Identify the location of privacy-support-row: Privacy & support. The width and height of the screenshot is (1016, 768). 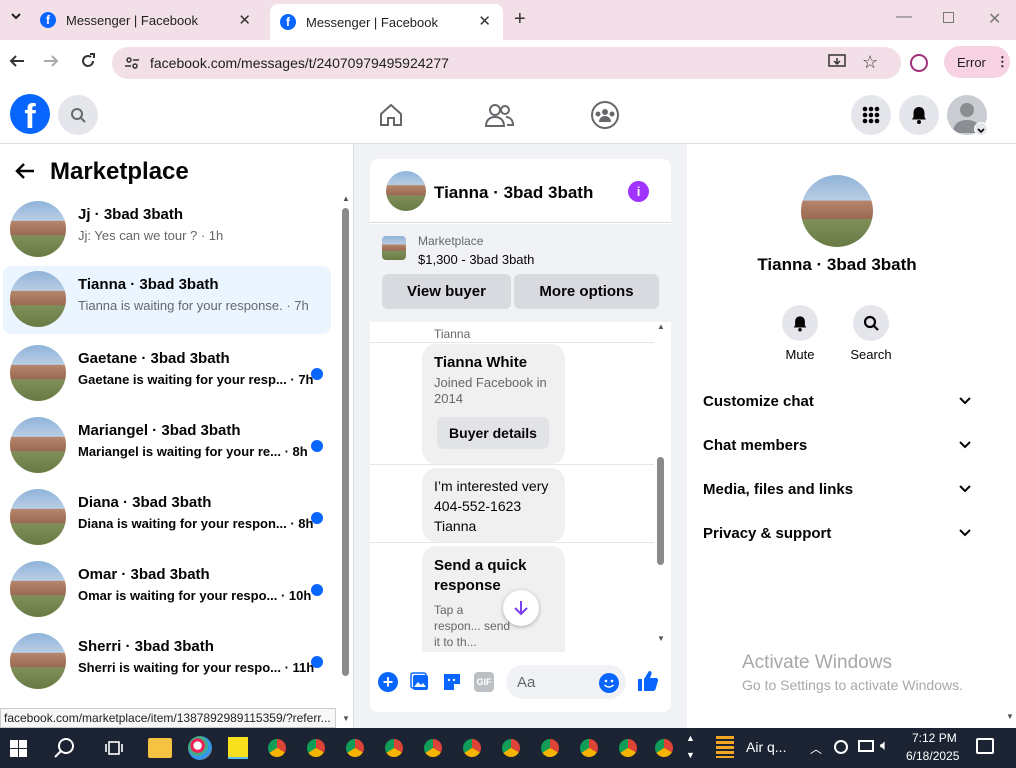
(837, 533).